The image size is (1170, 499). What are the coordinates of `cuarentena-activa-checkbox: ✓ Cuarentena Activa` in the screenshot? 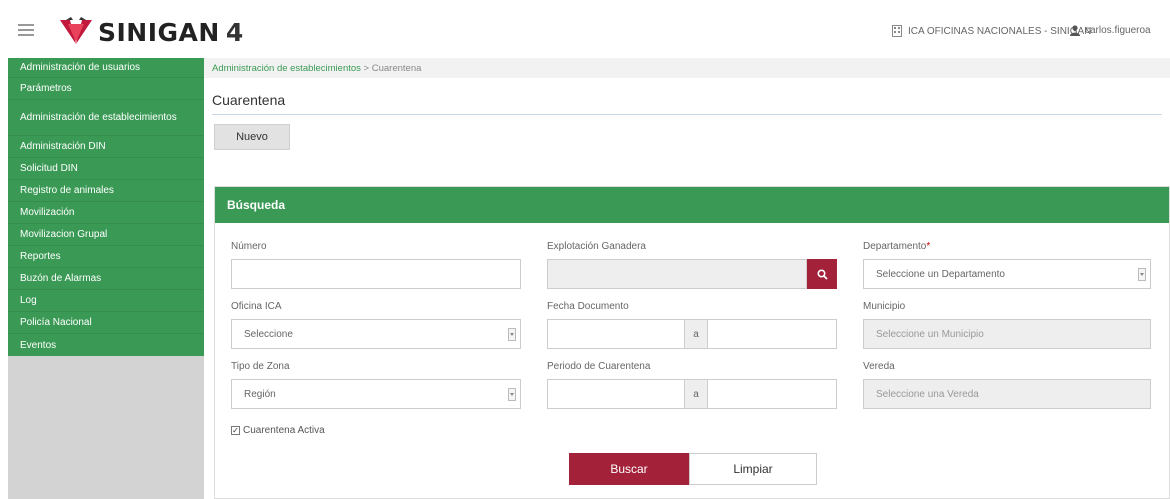 It's located at (278, 430).